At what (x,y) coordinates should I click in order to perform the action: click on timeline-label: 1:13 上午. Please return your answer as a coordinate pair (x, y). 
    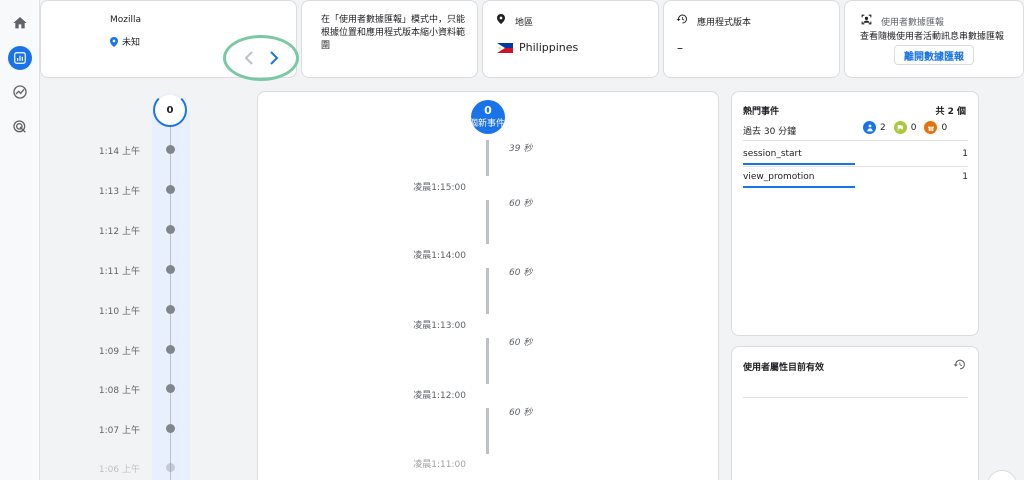
    Looking at the image, I should click on (119, 192).